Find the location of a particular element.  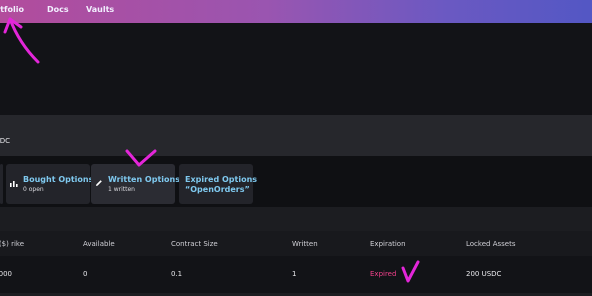

cell-available: 0 is located at coordinates (85, 274).